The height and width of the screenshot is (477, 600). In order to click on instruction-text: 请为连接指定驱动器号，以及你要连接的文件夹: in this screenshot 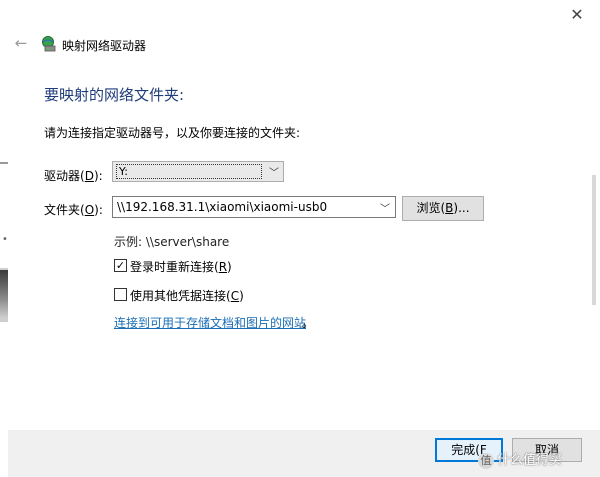, I will do `click(172, 133)`.